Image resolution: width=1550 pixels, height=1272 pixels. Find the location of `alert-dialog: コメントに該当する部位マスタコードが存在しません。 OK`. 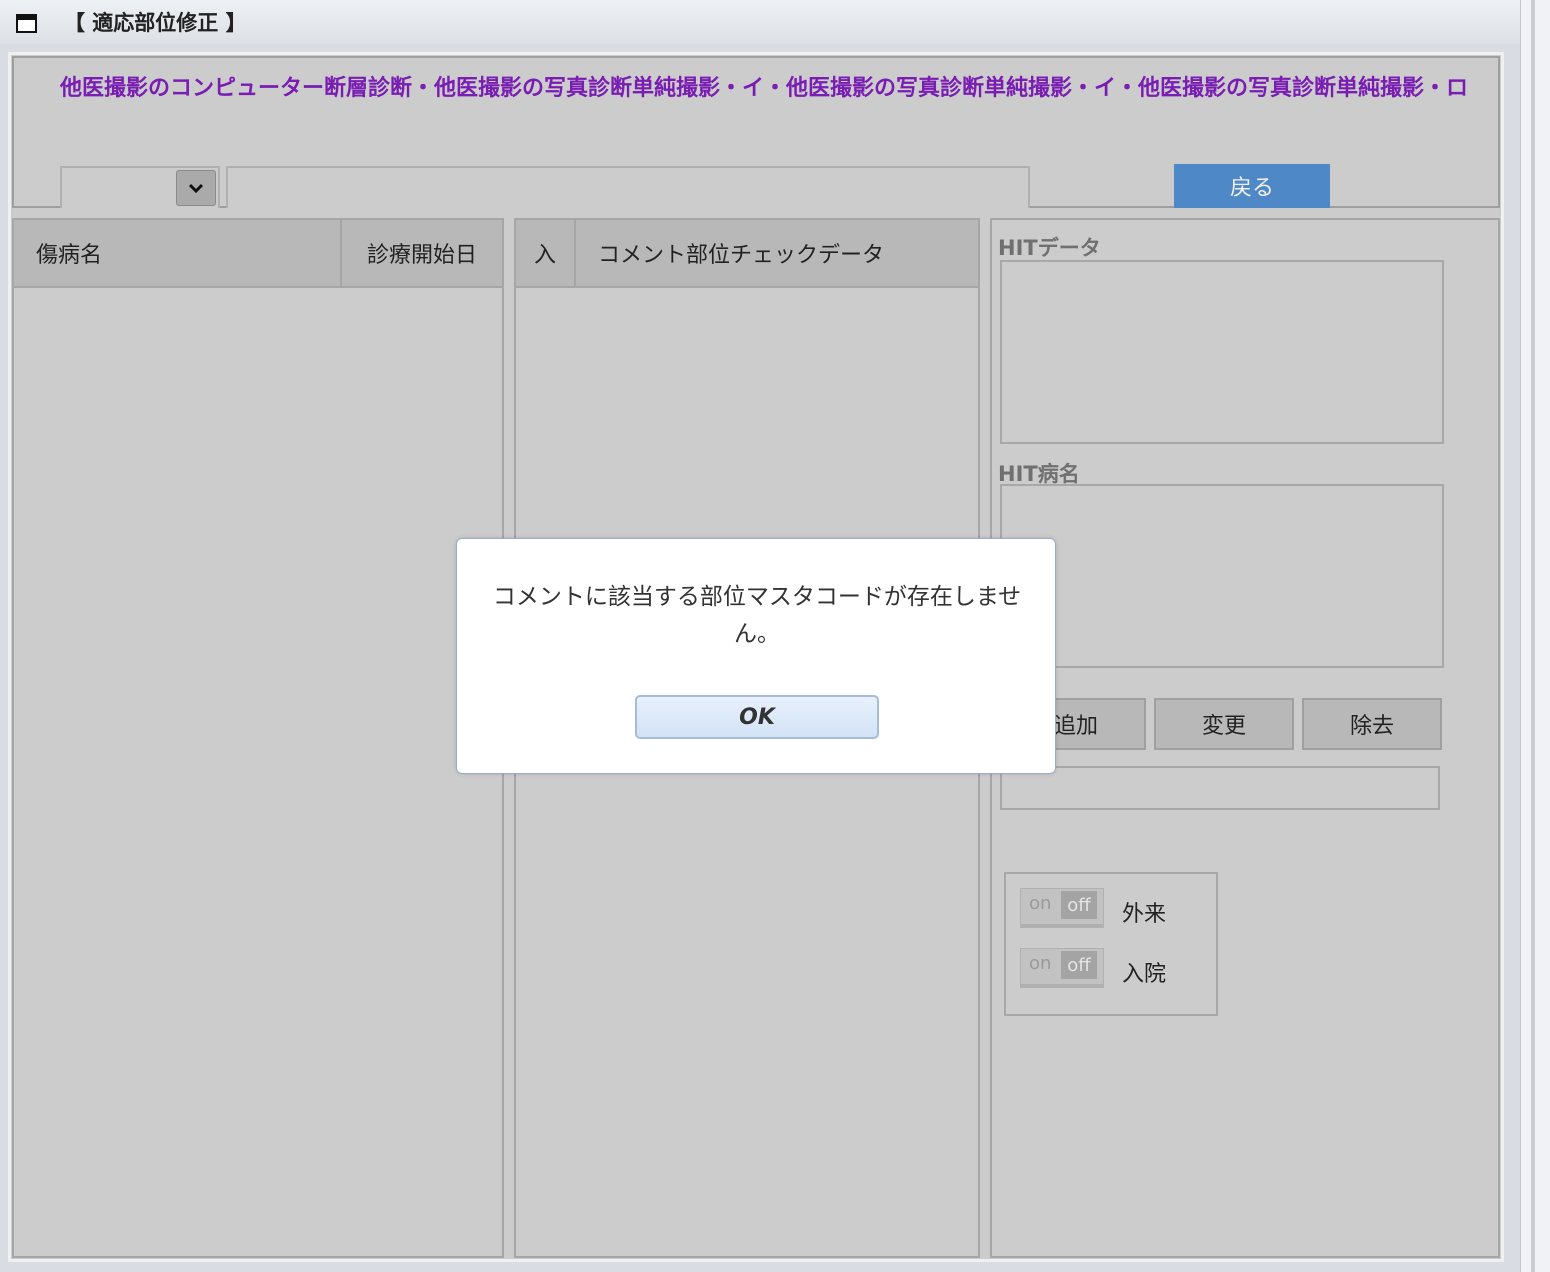

alert-dialog: コメントに該当する部位マスタコードが存在しません。 OK is located at coordinates (756, 656).